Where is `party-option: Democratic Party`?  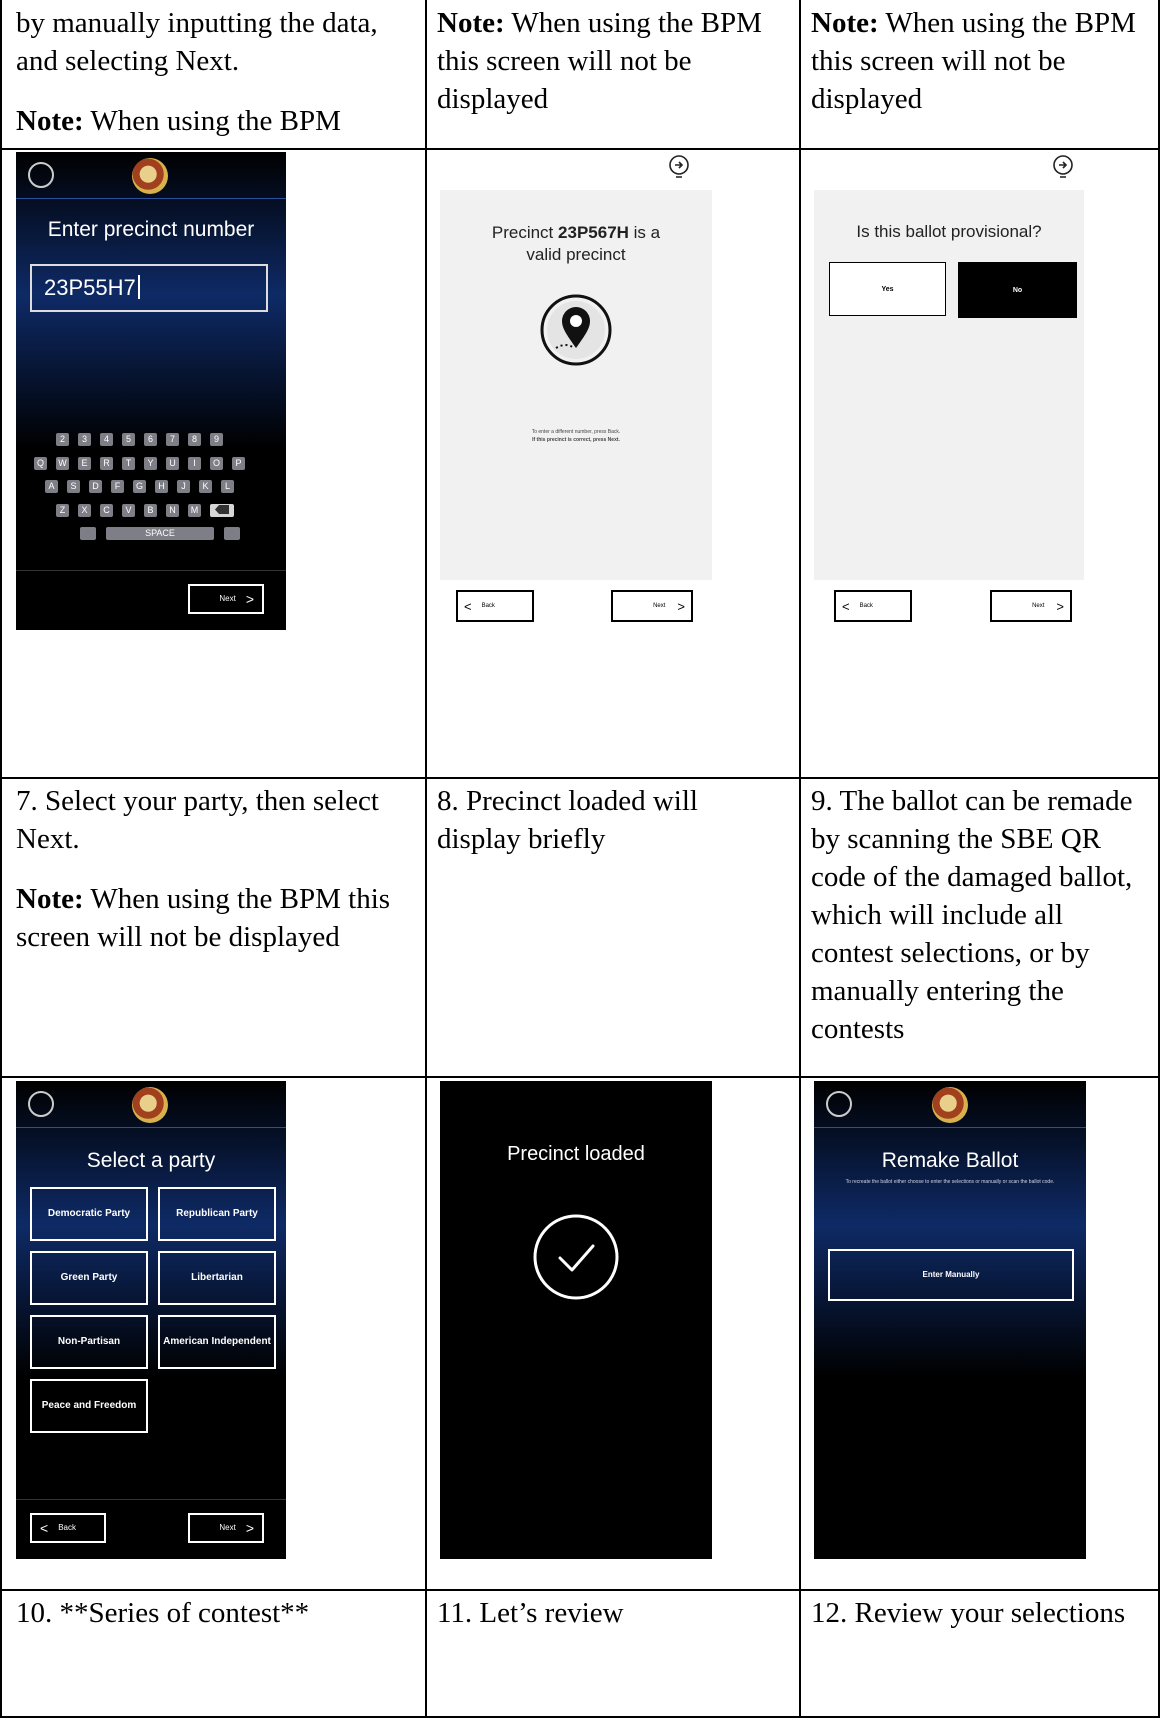 party-option: Democratic Party is located at coordinates (89, 1214).